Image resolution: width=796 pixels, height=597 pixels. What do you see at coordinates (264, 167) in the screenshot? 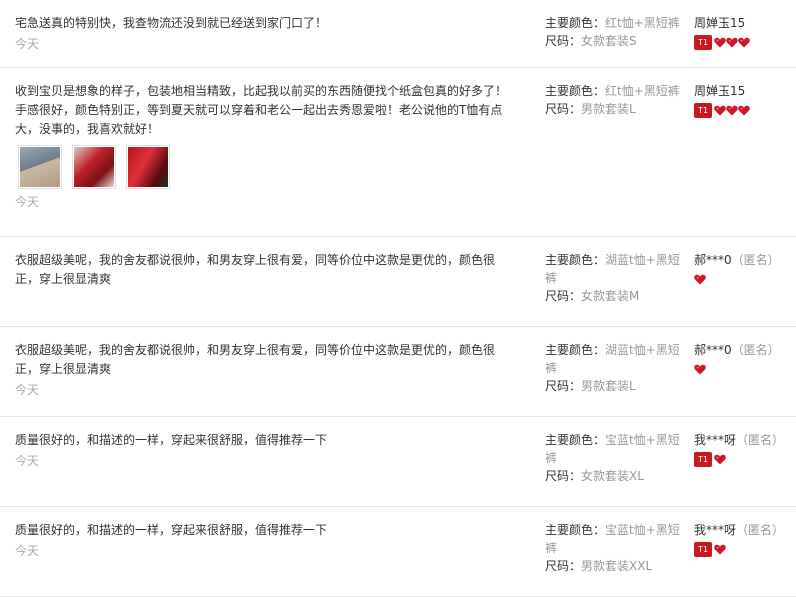
I see `review-photos` at bounding box center [264, 167].